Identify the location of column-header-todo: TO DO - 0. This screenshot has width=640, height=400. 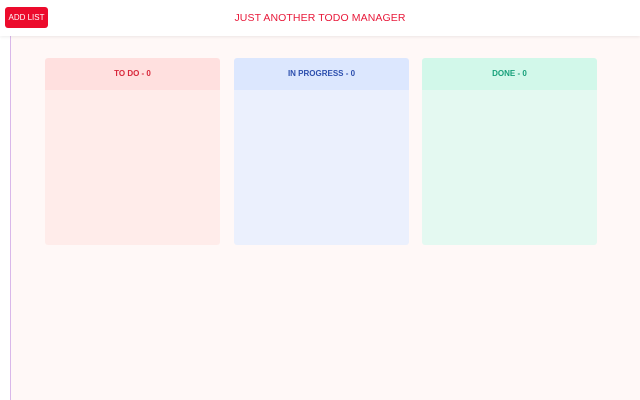
(132, 74).